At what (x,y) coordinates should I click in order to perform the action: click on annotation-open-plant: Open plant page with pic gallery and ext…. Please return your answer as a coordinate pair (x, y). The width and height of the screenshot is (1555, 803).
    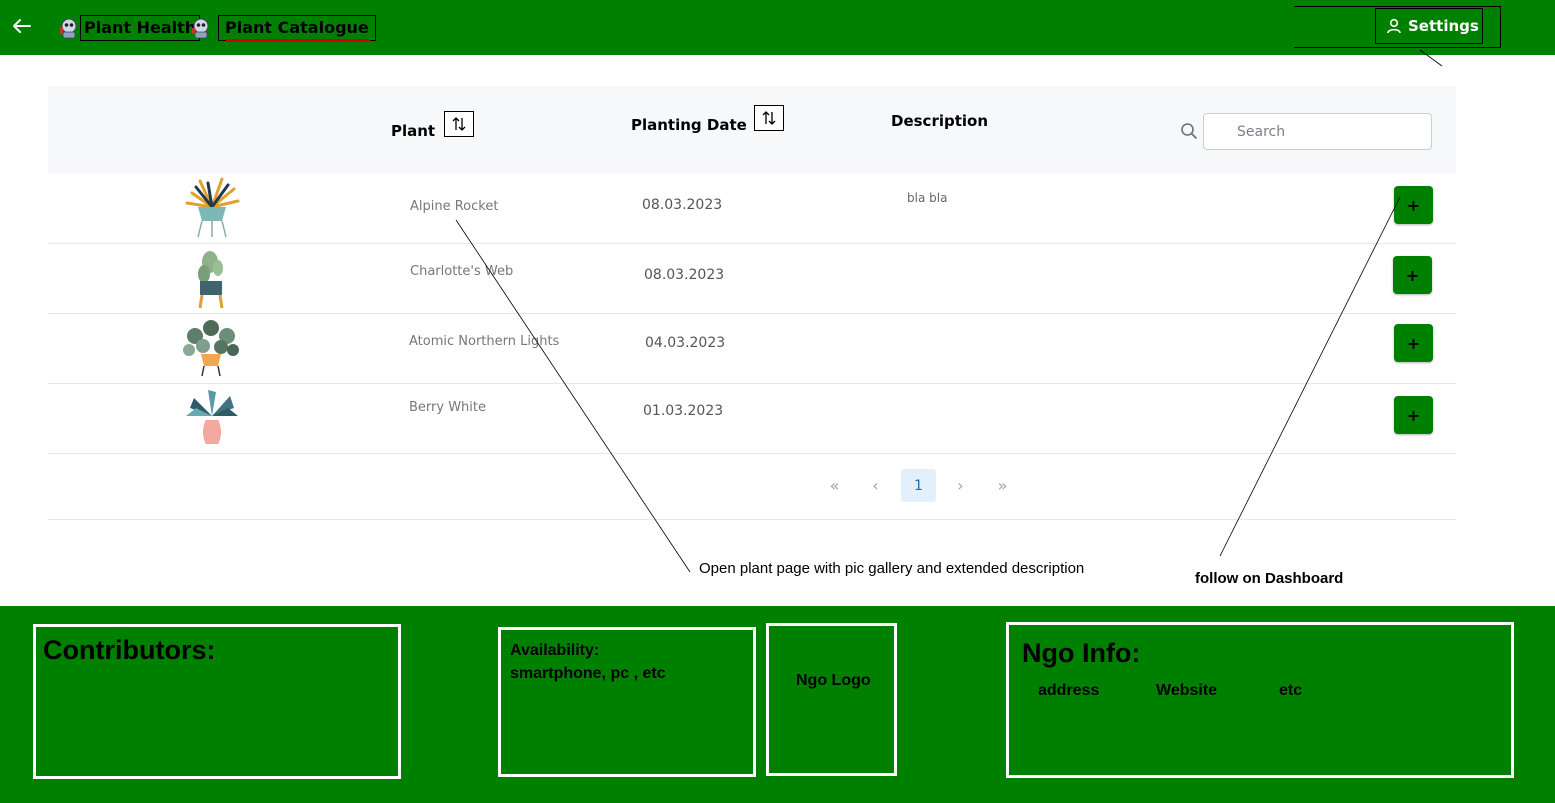
    Looking at the image, I should click on (892, 568).